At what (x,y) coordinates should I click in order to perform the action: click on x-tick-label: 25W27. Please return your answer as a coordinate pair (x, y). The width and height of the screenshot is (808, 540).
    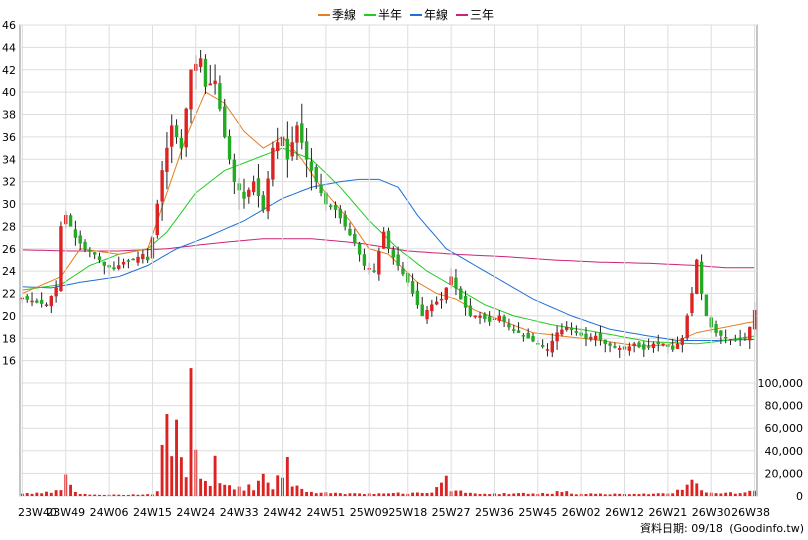
    Looking at the image, I should click on (451, 512).